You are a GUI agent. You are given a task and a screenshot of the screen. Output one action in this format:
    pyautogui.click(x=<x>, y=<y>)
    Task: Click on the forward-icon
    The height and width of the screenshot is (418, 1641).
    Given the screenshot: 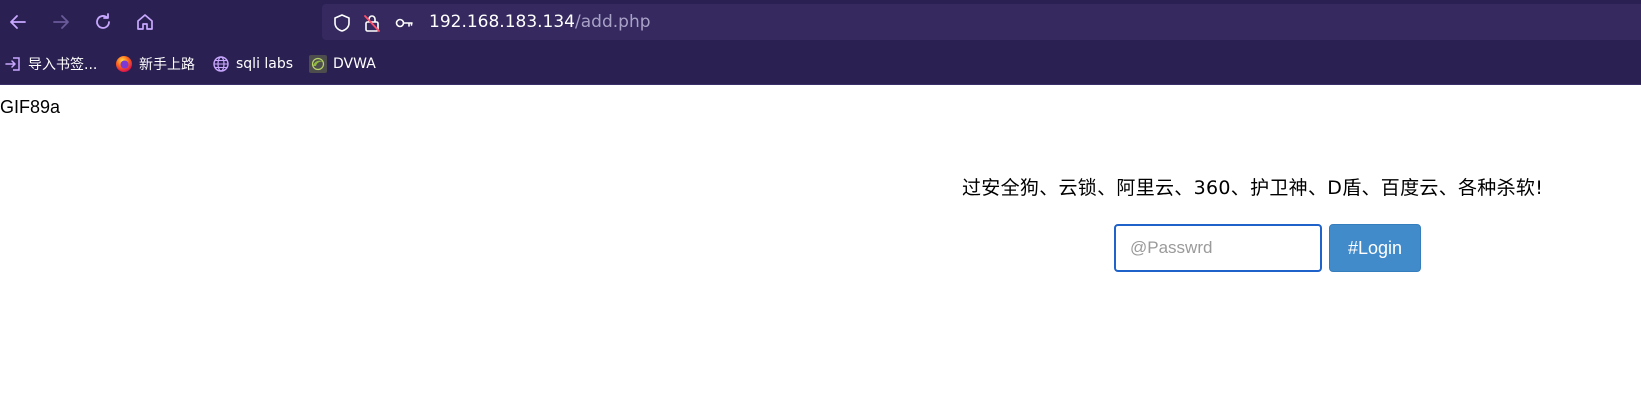 What is the action you would take?
    pyautogui.click(x=61, y=22)
    